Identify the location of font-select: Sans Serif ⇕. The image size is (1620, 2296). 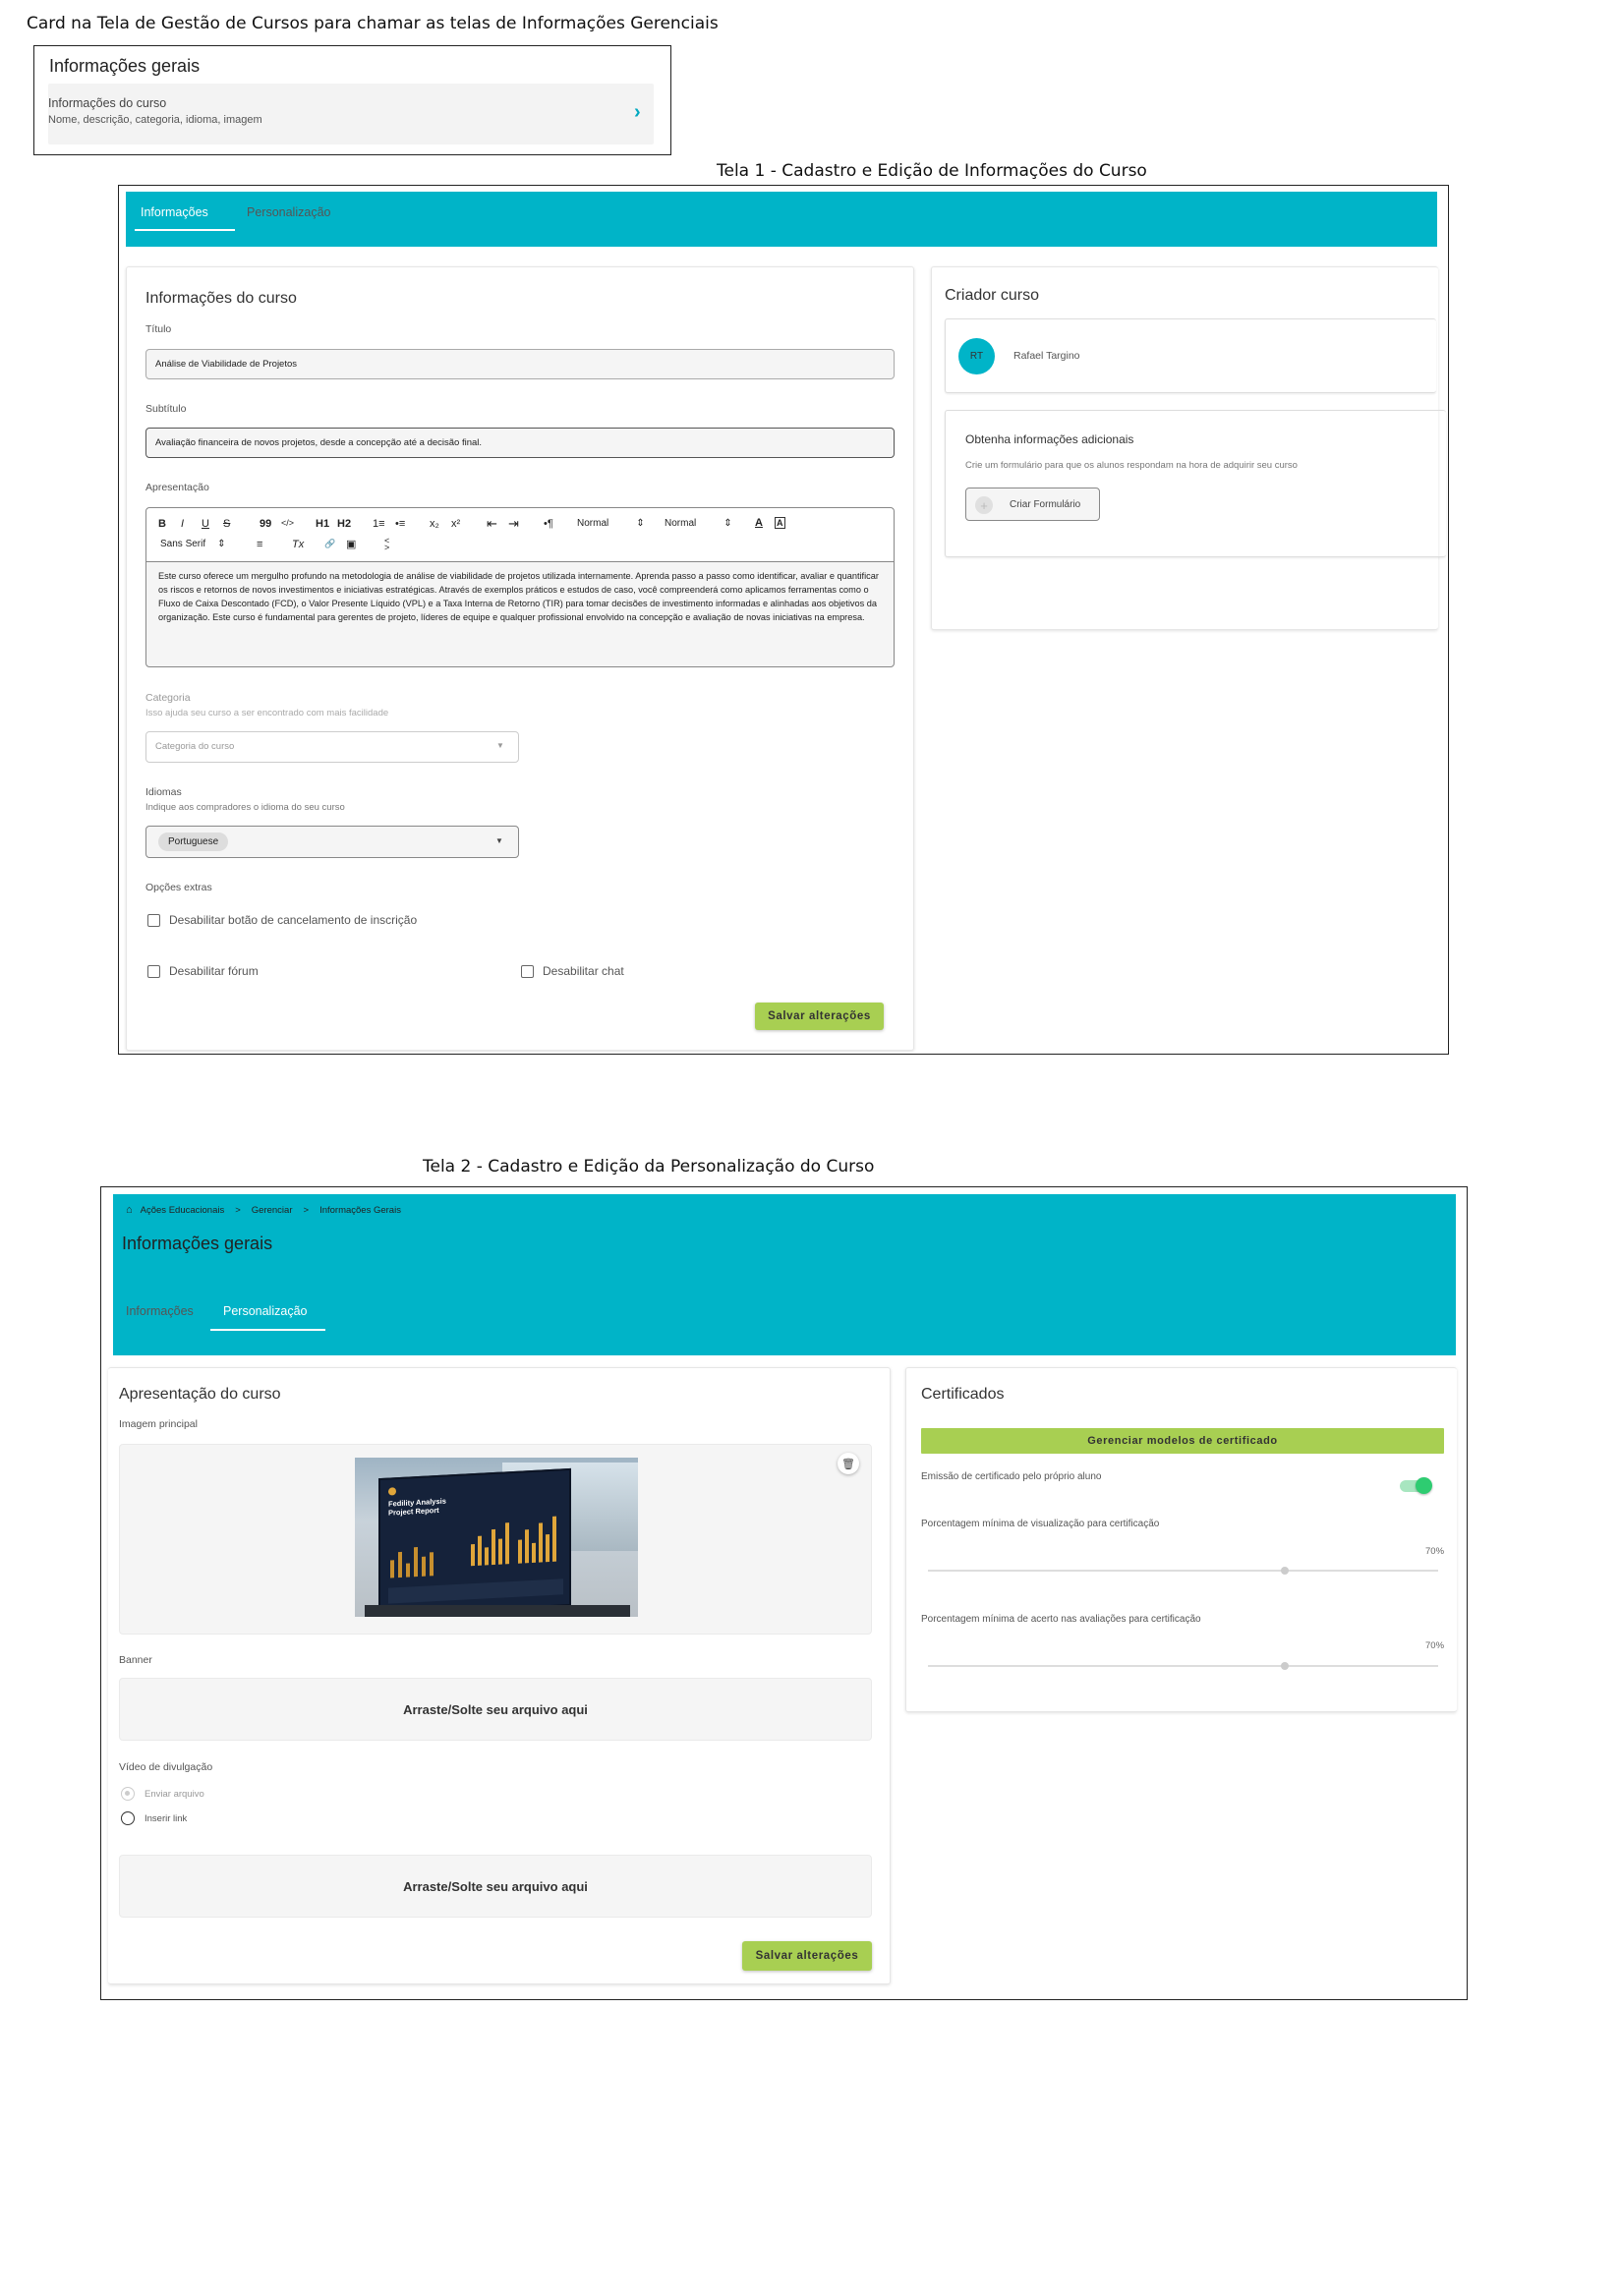
(193, 544).